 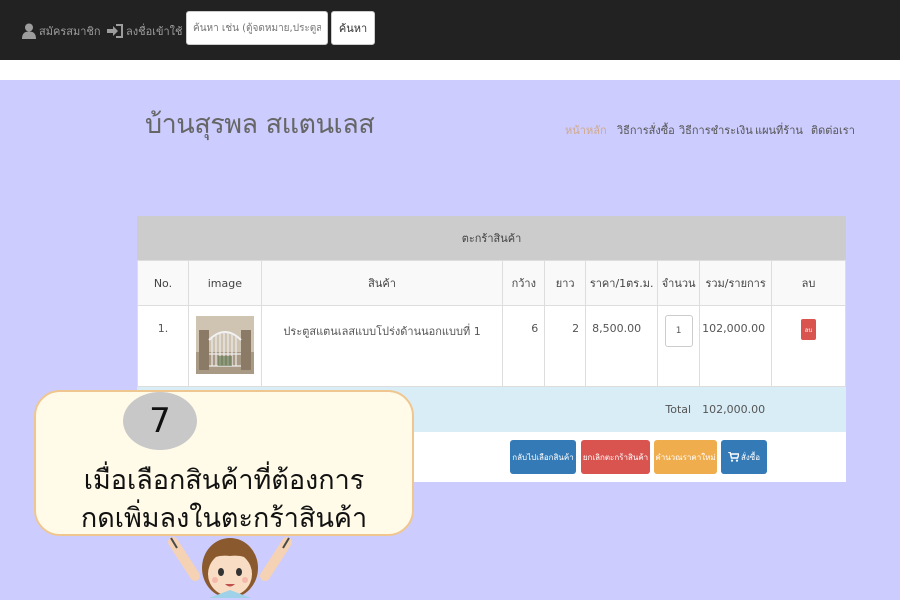 What do you see at coordinates (622, 283) in the screenshot?
I see `col-header-price: ราคา/1ตร.ม.` at bounding box center [622, 283].